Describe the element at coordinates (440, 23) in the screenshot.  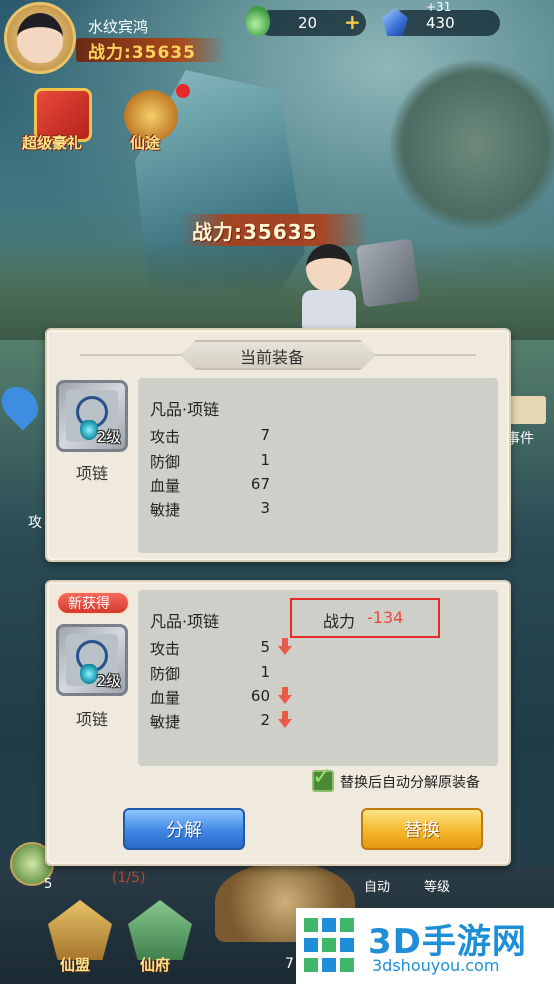
I see `gem-value: 430` at that location.